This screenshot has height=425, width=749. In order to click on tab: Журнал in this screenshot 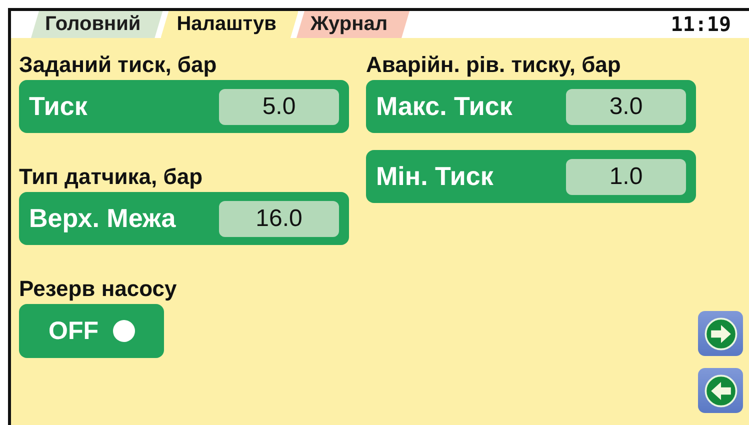, I will do `click(353, 24)`.